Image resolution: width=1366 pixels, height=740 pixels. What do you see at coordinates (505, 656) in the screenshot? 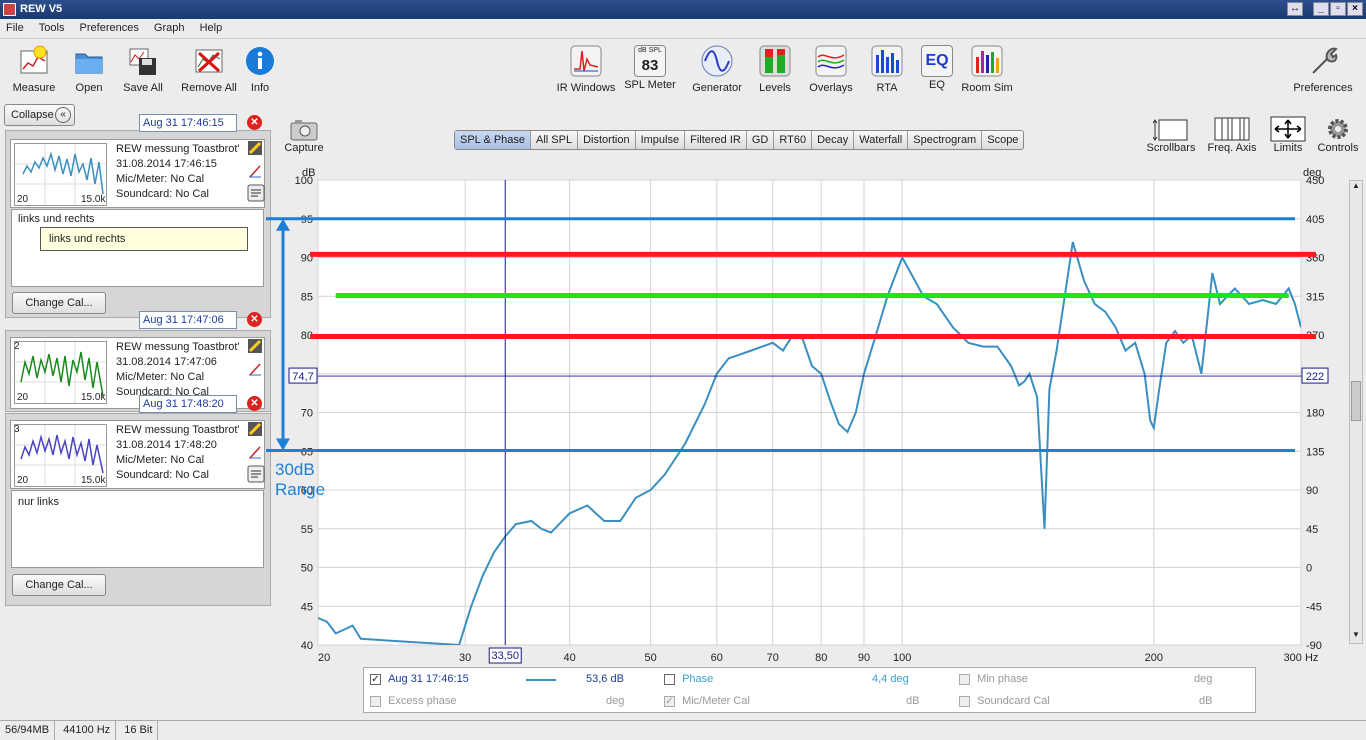
I see `cursor-x-readout: 33,50` at bounding box center [505, 656].